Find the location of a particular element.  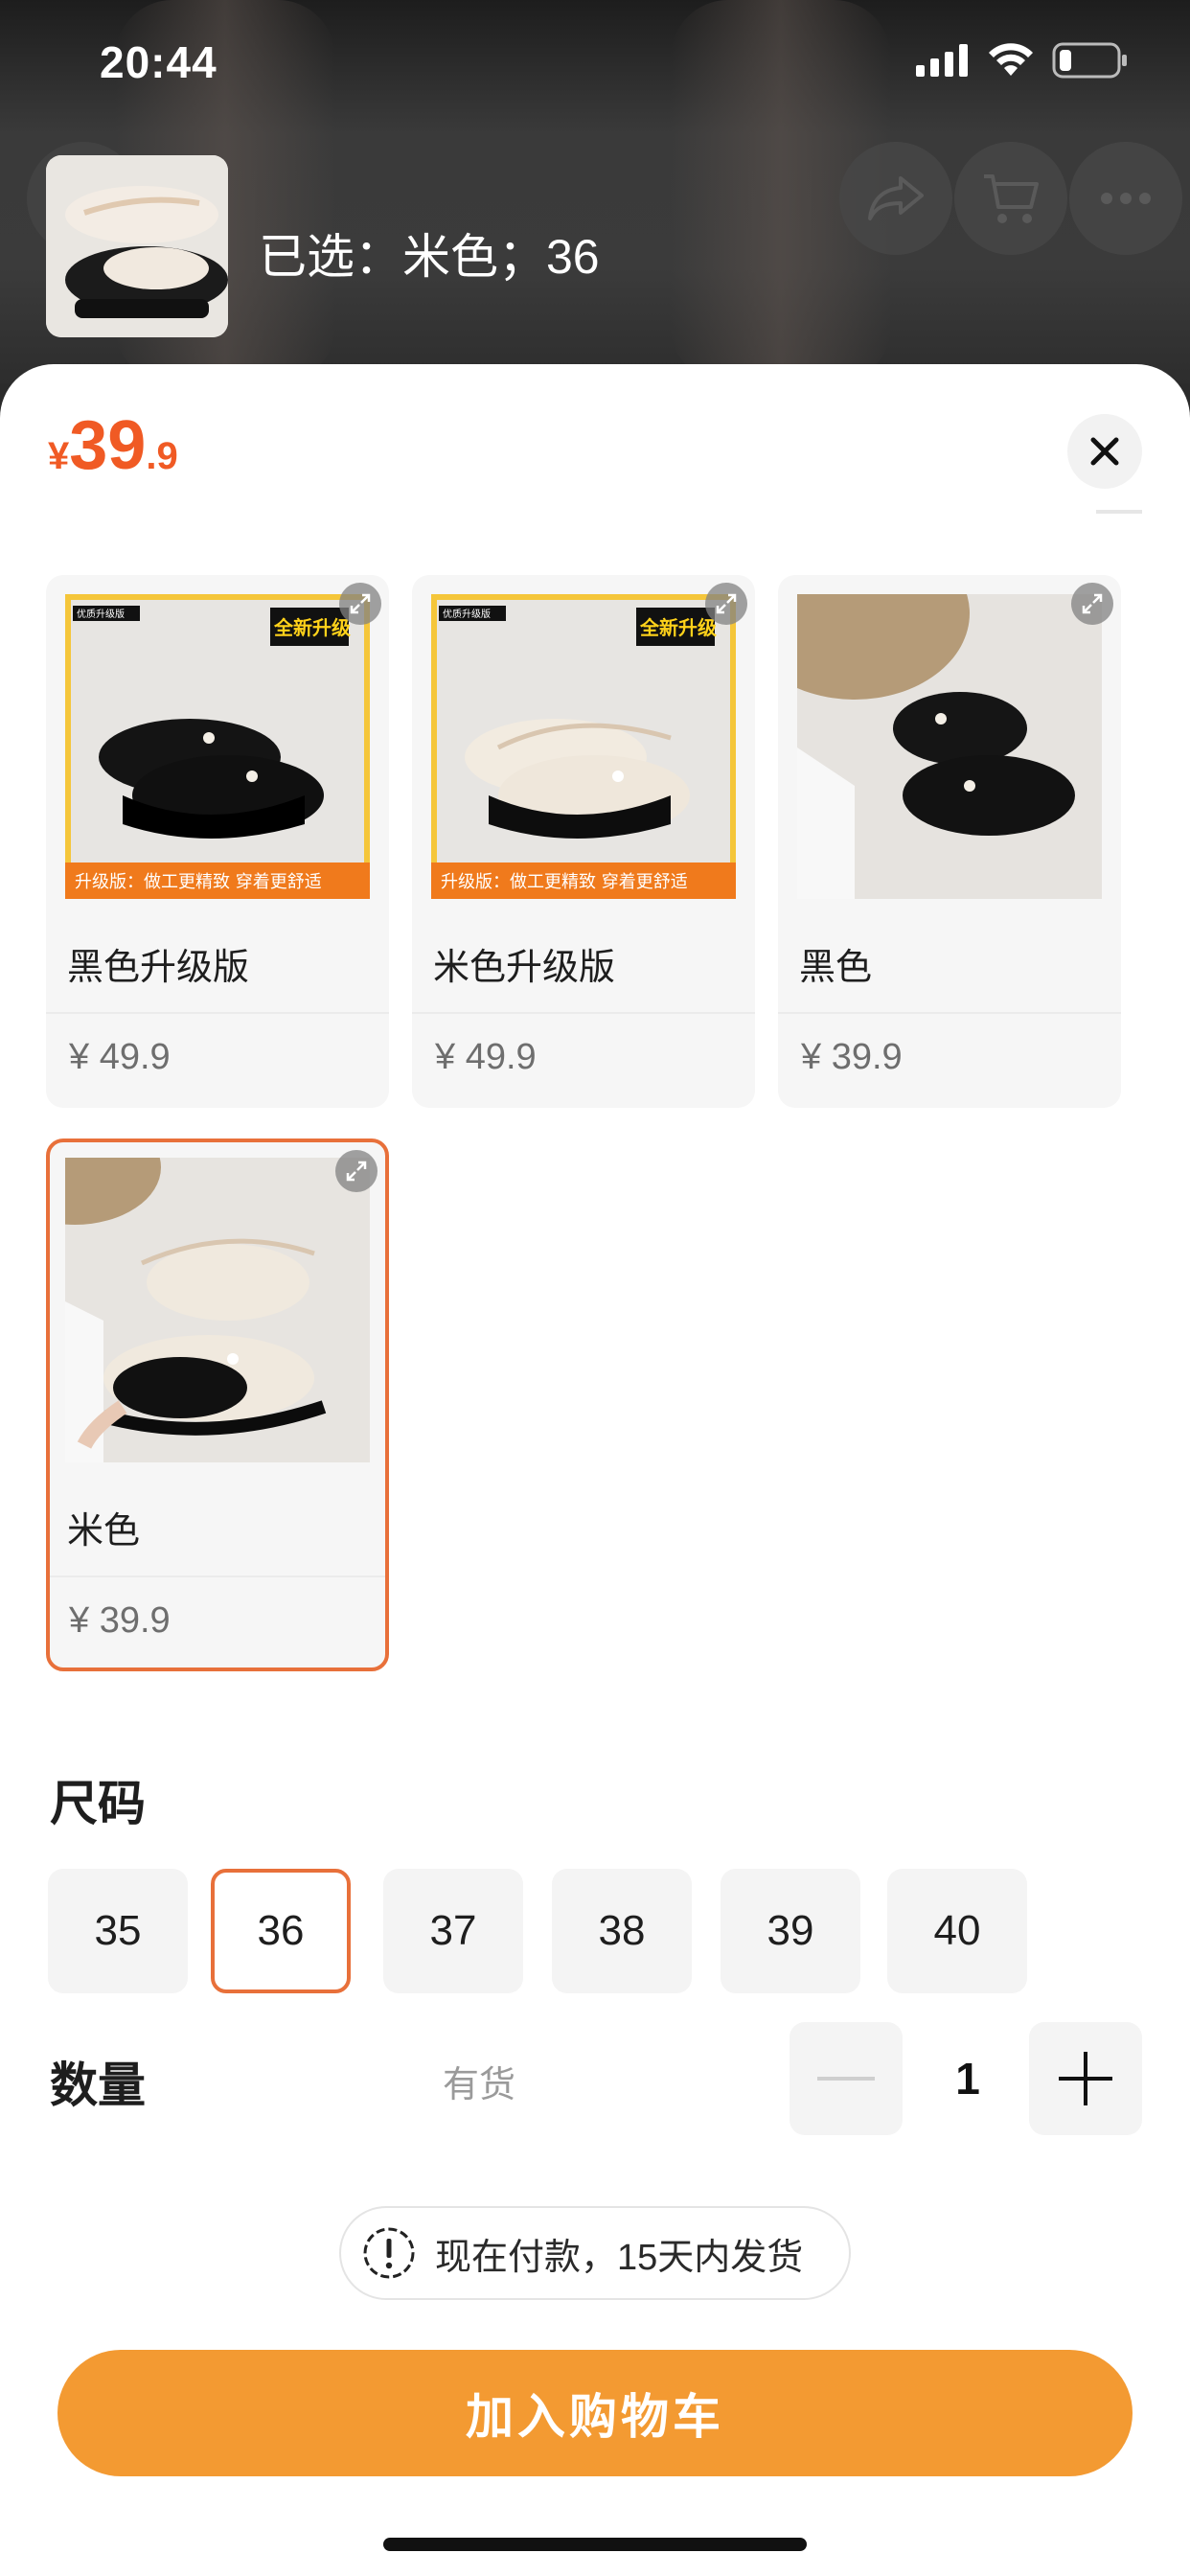

cart-button is located at coordinates (1011, 198).